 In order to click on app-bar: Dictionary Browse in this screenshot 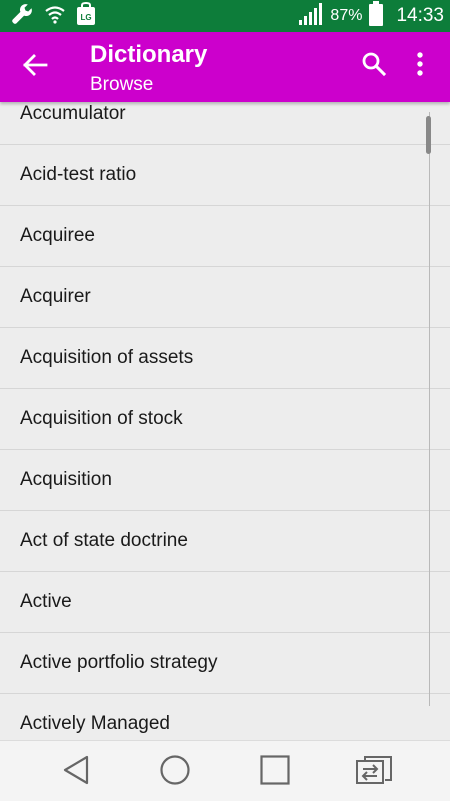, I will do `click(225, 67)`.